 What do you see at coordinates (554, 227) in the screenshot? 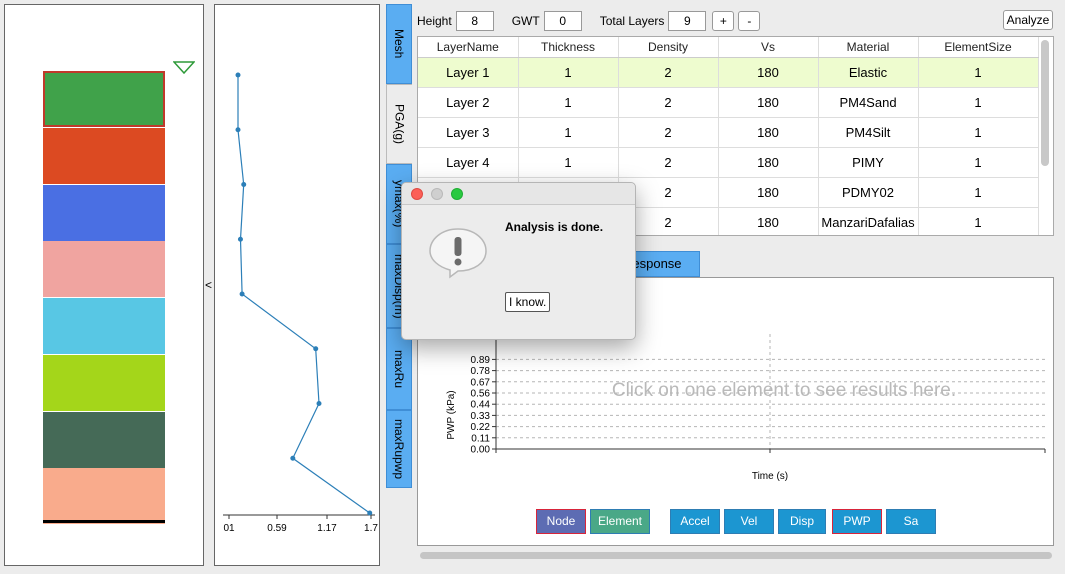
I see `dialog-message: Analysis is done.` at bounding box center [554, 227].